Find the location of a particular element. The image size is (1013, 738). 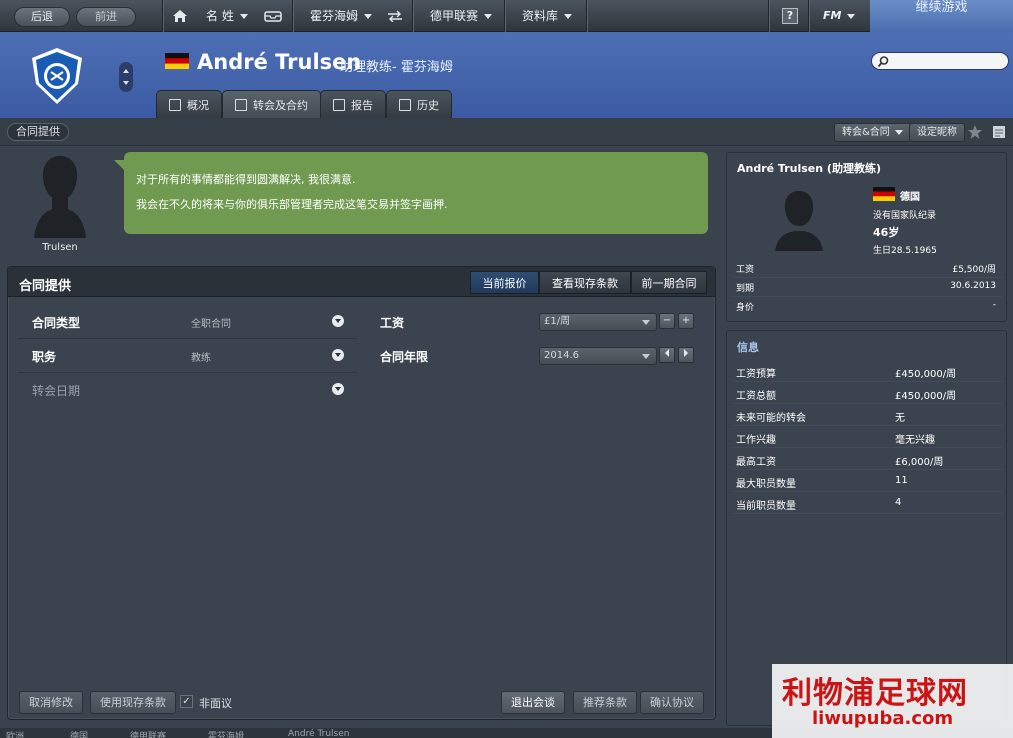

transfer-date-label: 转会日期 is located at coordinates (56, 391).